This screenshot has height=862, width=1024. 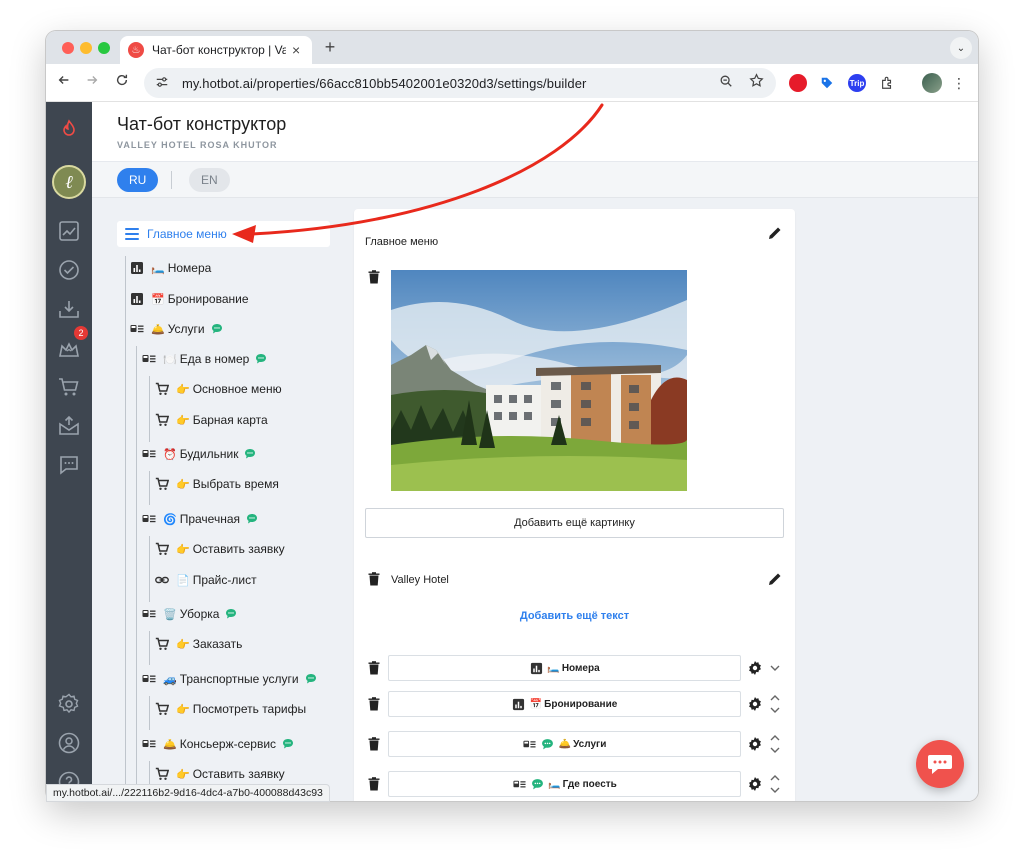 I want to click on menu-button-row: 📅 Бронирование, so click(x=564, y=704).